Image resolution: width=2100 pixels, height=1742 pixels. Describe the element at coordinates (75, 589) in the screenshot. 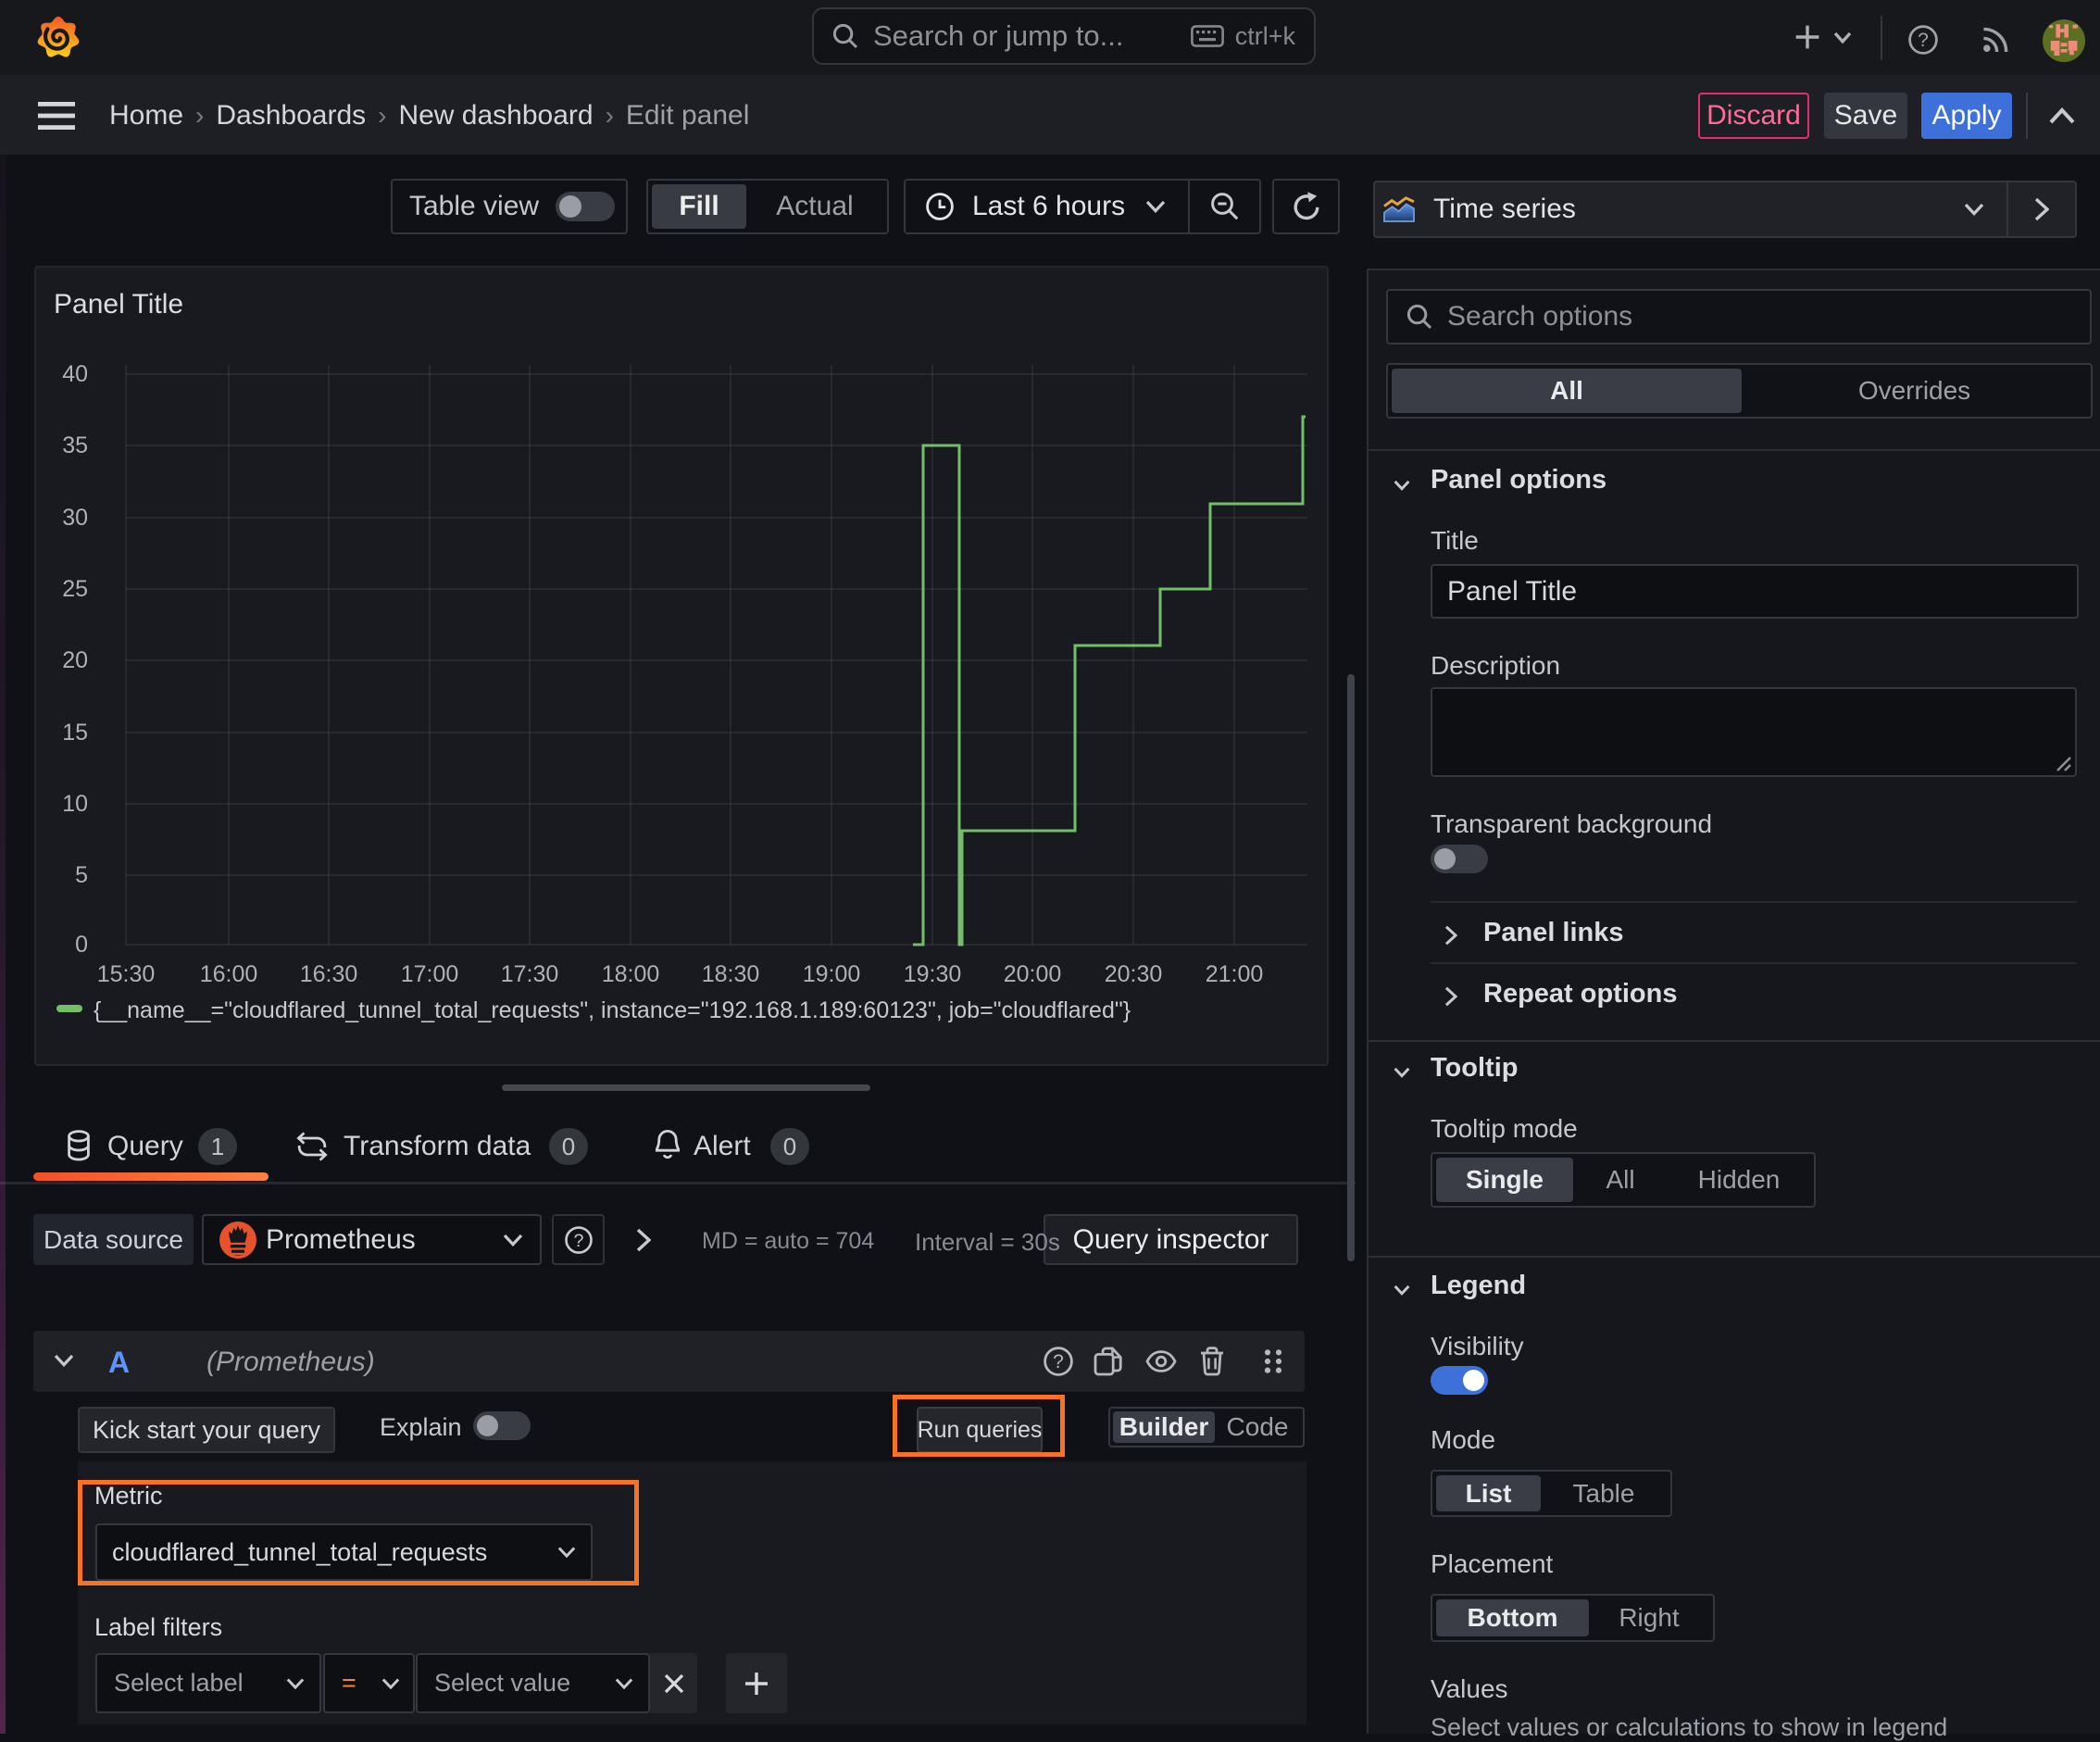

I see `svg-text: 25` at that location.